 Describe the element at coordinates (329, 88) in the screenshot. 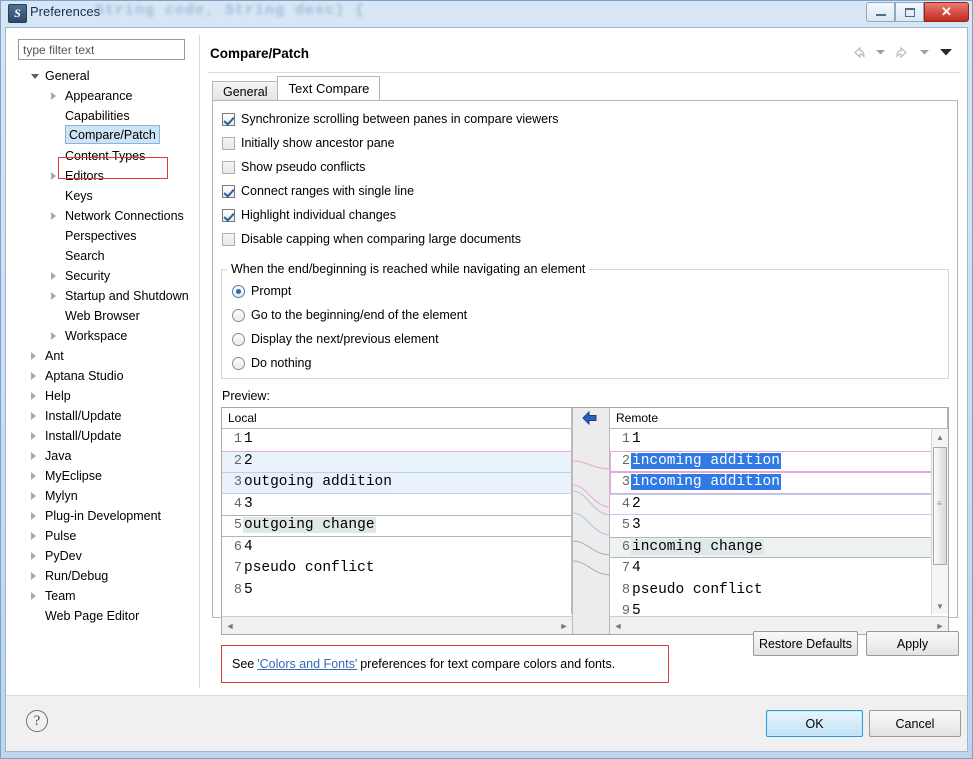

I see `tab-text-compare: Text Compare` at that location.